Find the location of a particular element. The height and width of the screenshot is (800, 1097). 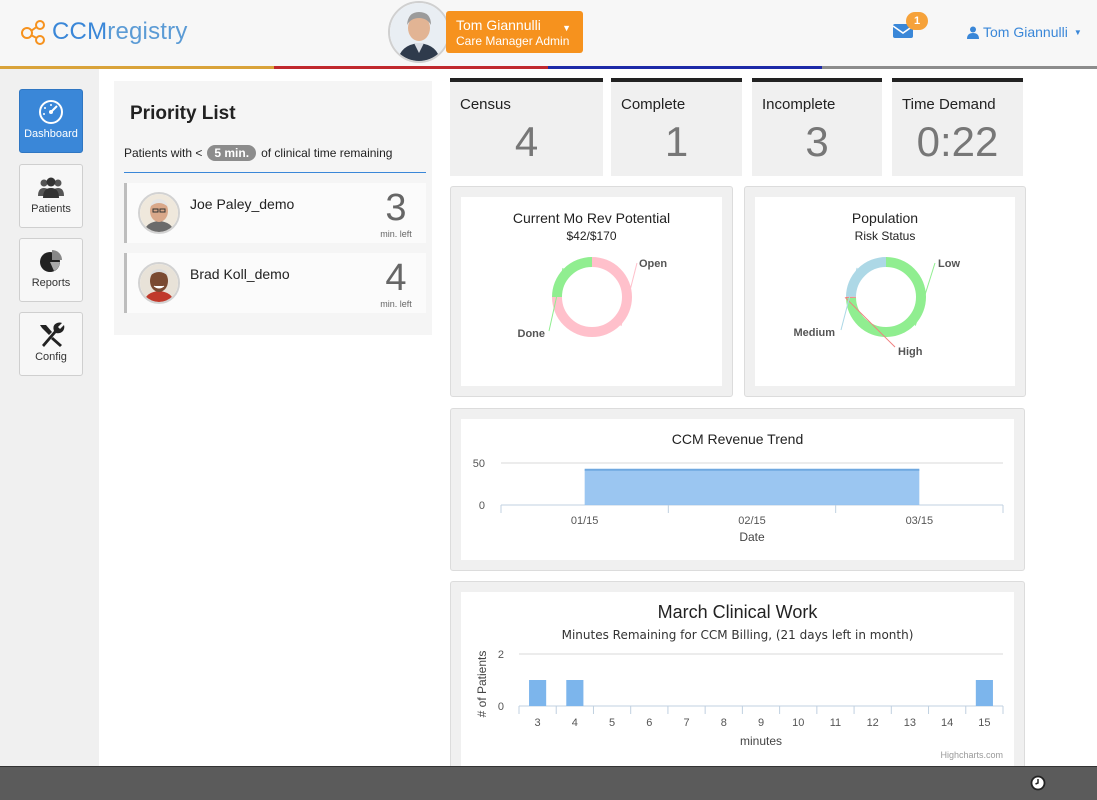

slice-connector is located at coordinates (870, 322).